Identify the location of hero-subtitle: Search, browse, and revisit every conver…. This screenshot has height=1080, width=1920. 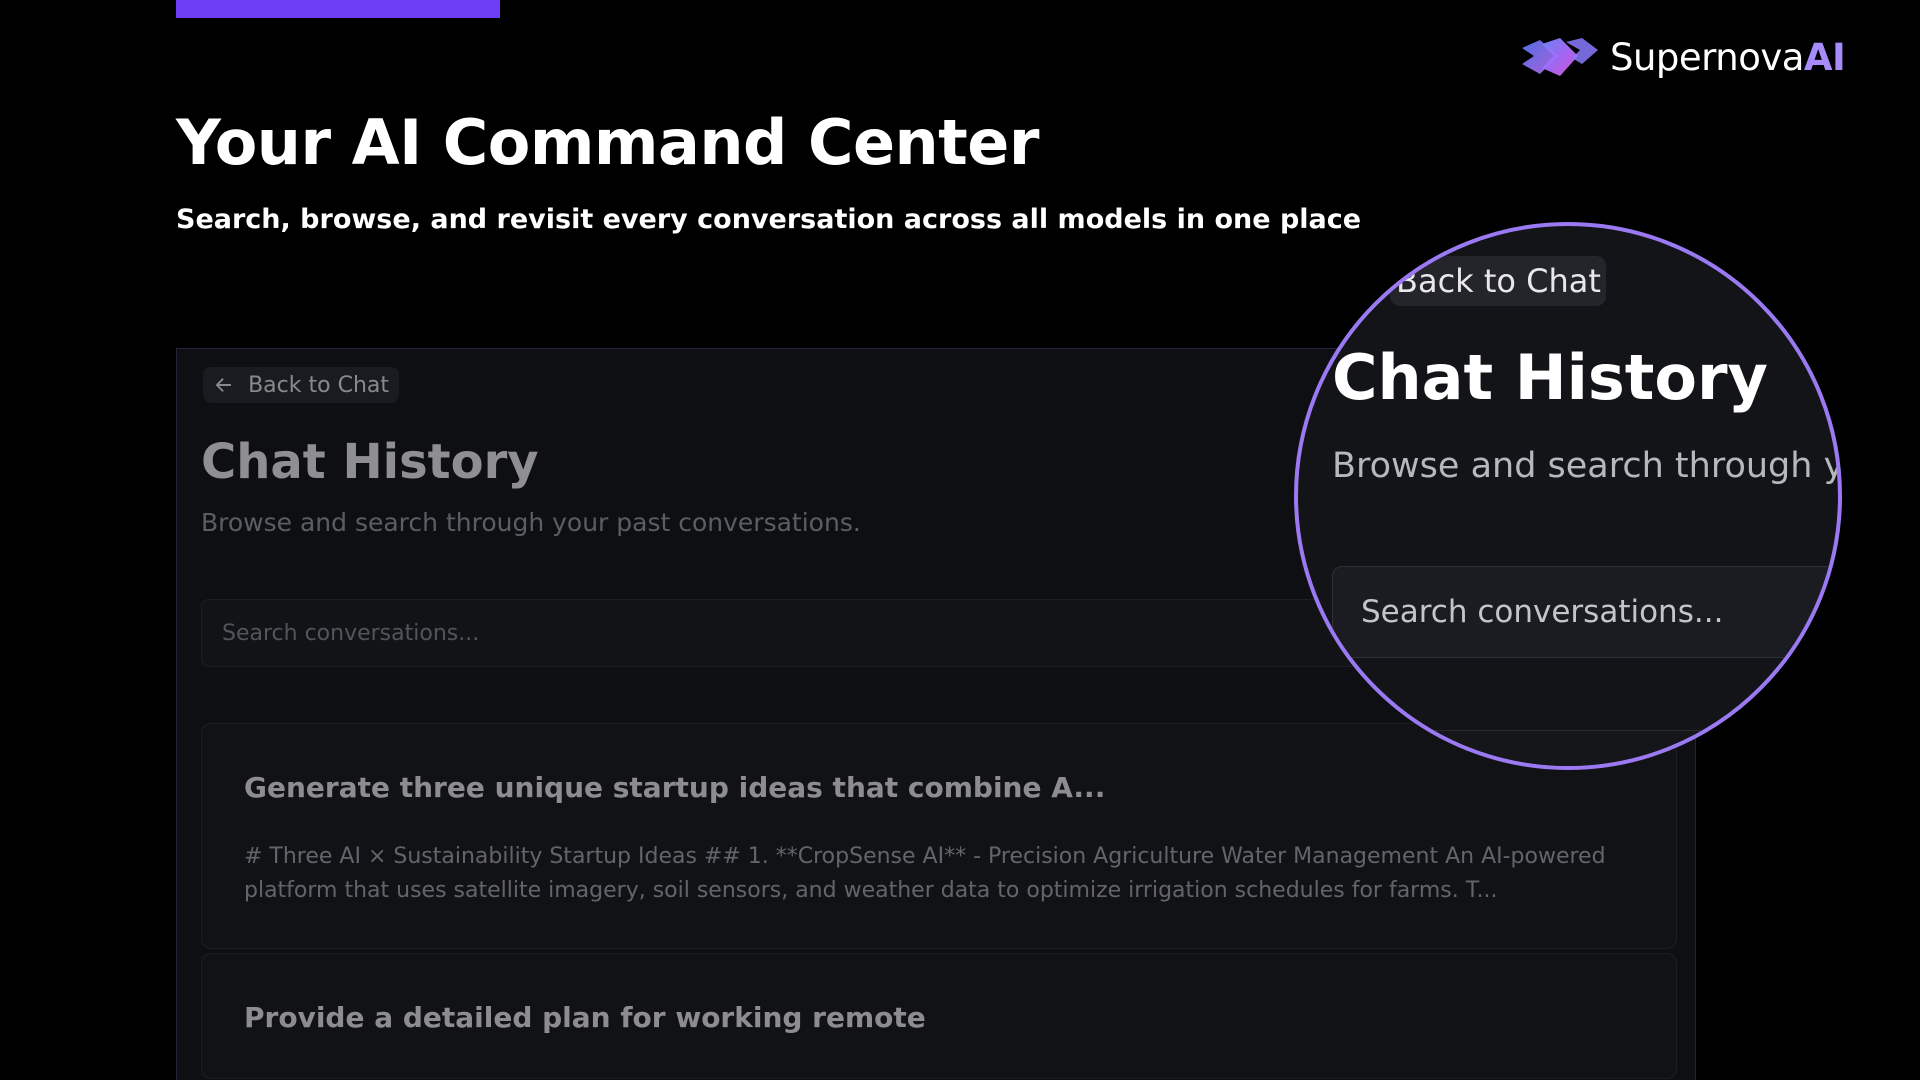
(769, 219).